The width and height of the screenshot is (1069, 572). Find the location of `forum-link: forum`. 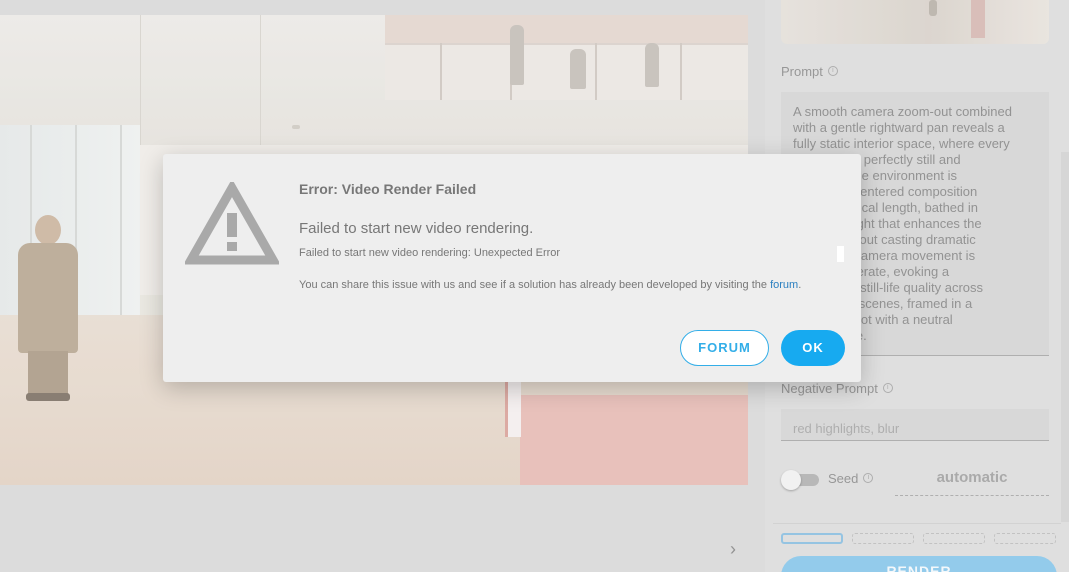

forum-link: forum is located at coordinates (784, 285).